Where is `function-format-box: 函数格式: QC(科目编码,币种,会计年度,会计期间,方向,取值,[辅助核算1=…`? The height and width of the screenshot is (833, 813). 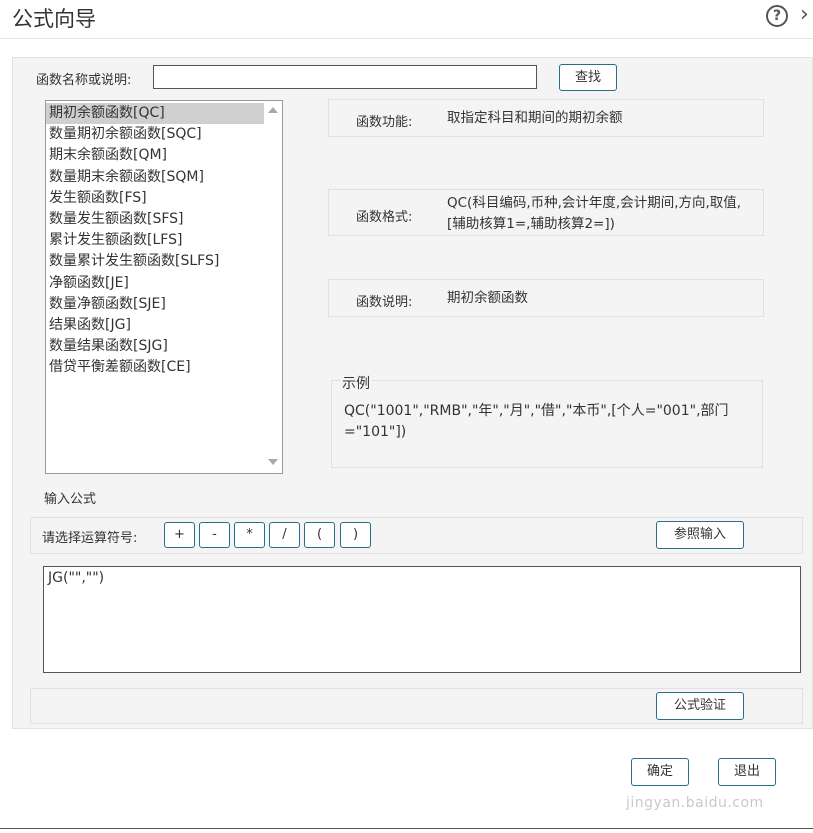
function-format-box: 函数格式: QC(科目编码,币种,会计年度,会计期间,方向,取值,[辅助核算1=… is located at coordinates (546, 212).